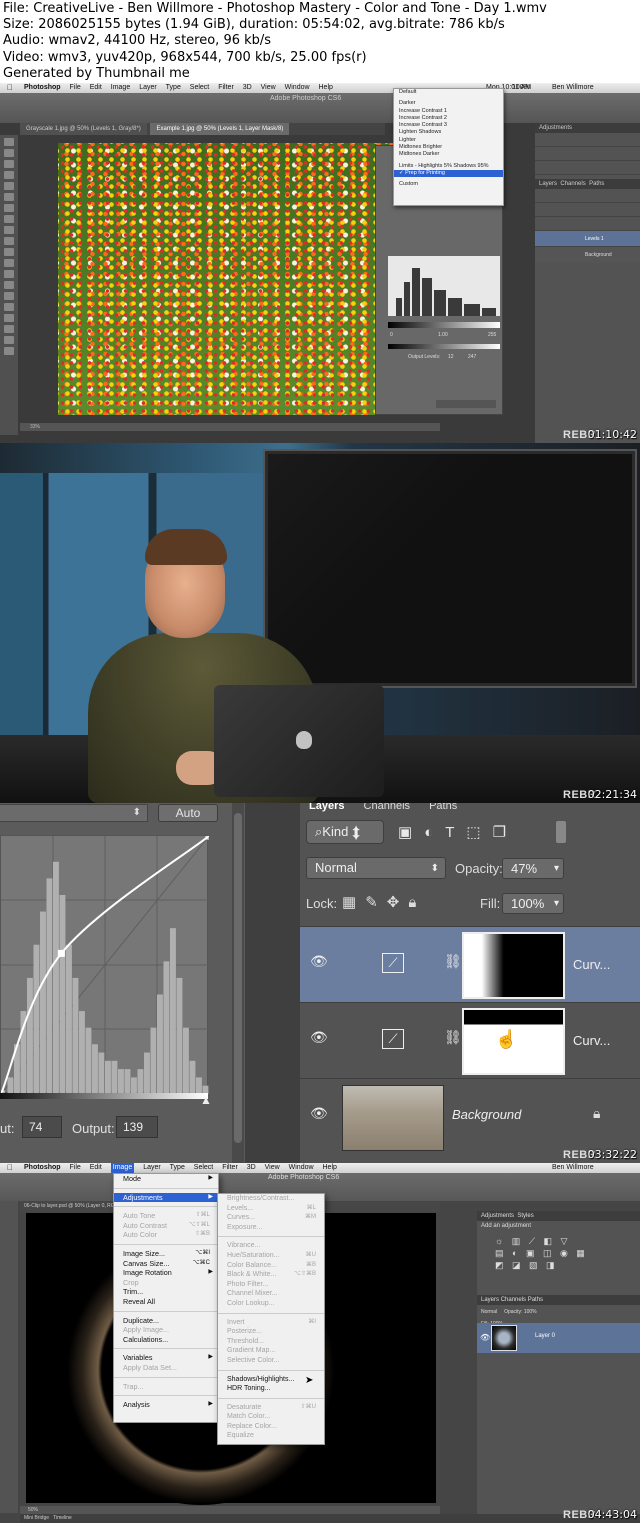  Describe the element at coordinates (271, 1323) in the screenshot. I see `menu-item-invert: Invert ⌘I` at that location.